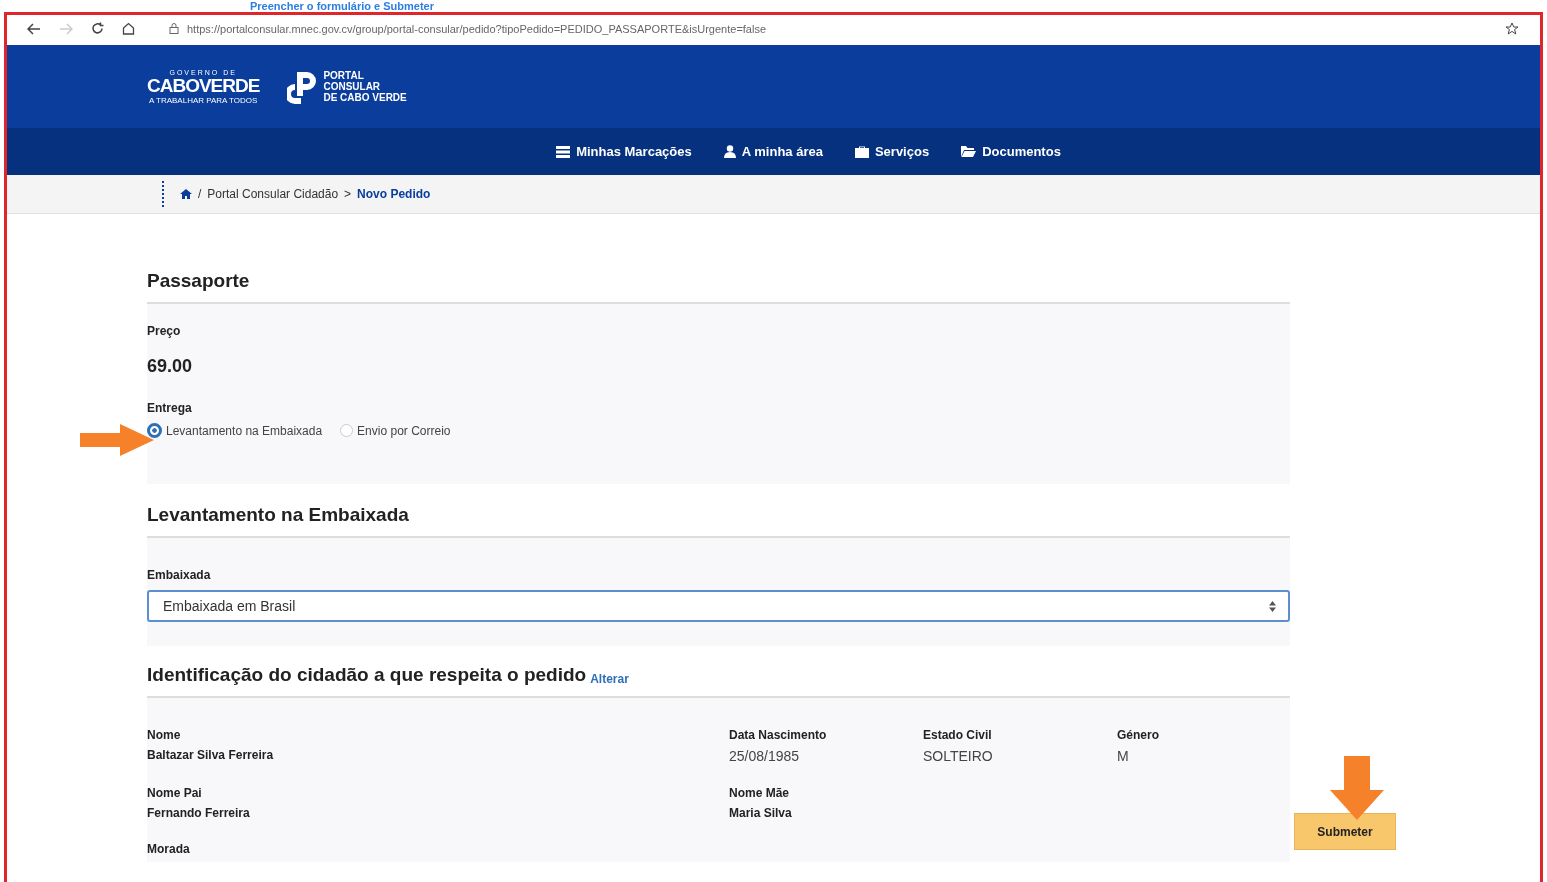  What do you see at coordinates (1138, 735) in the screenshot?
I see `field-label: Género` at bounding box center [1138, 735].